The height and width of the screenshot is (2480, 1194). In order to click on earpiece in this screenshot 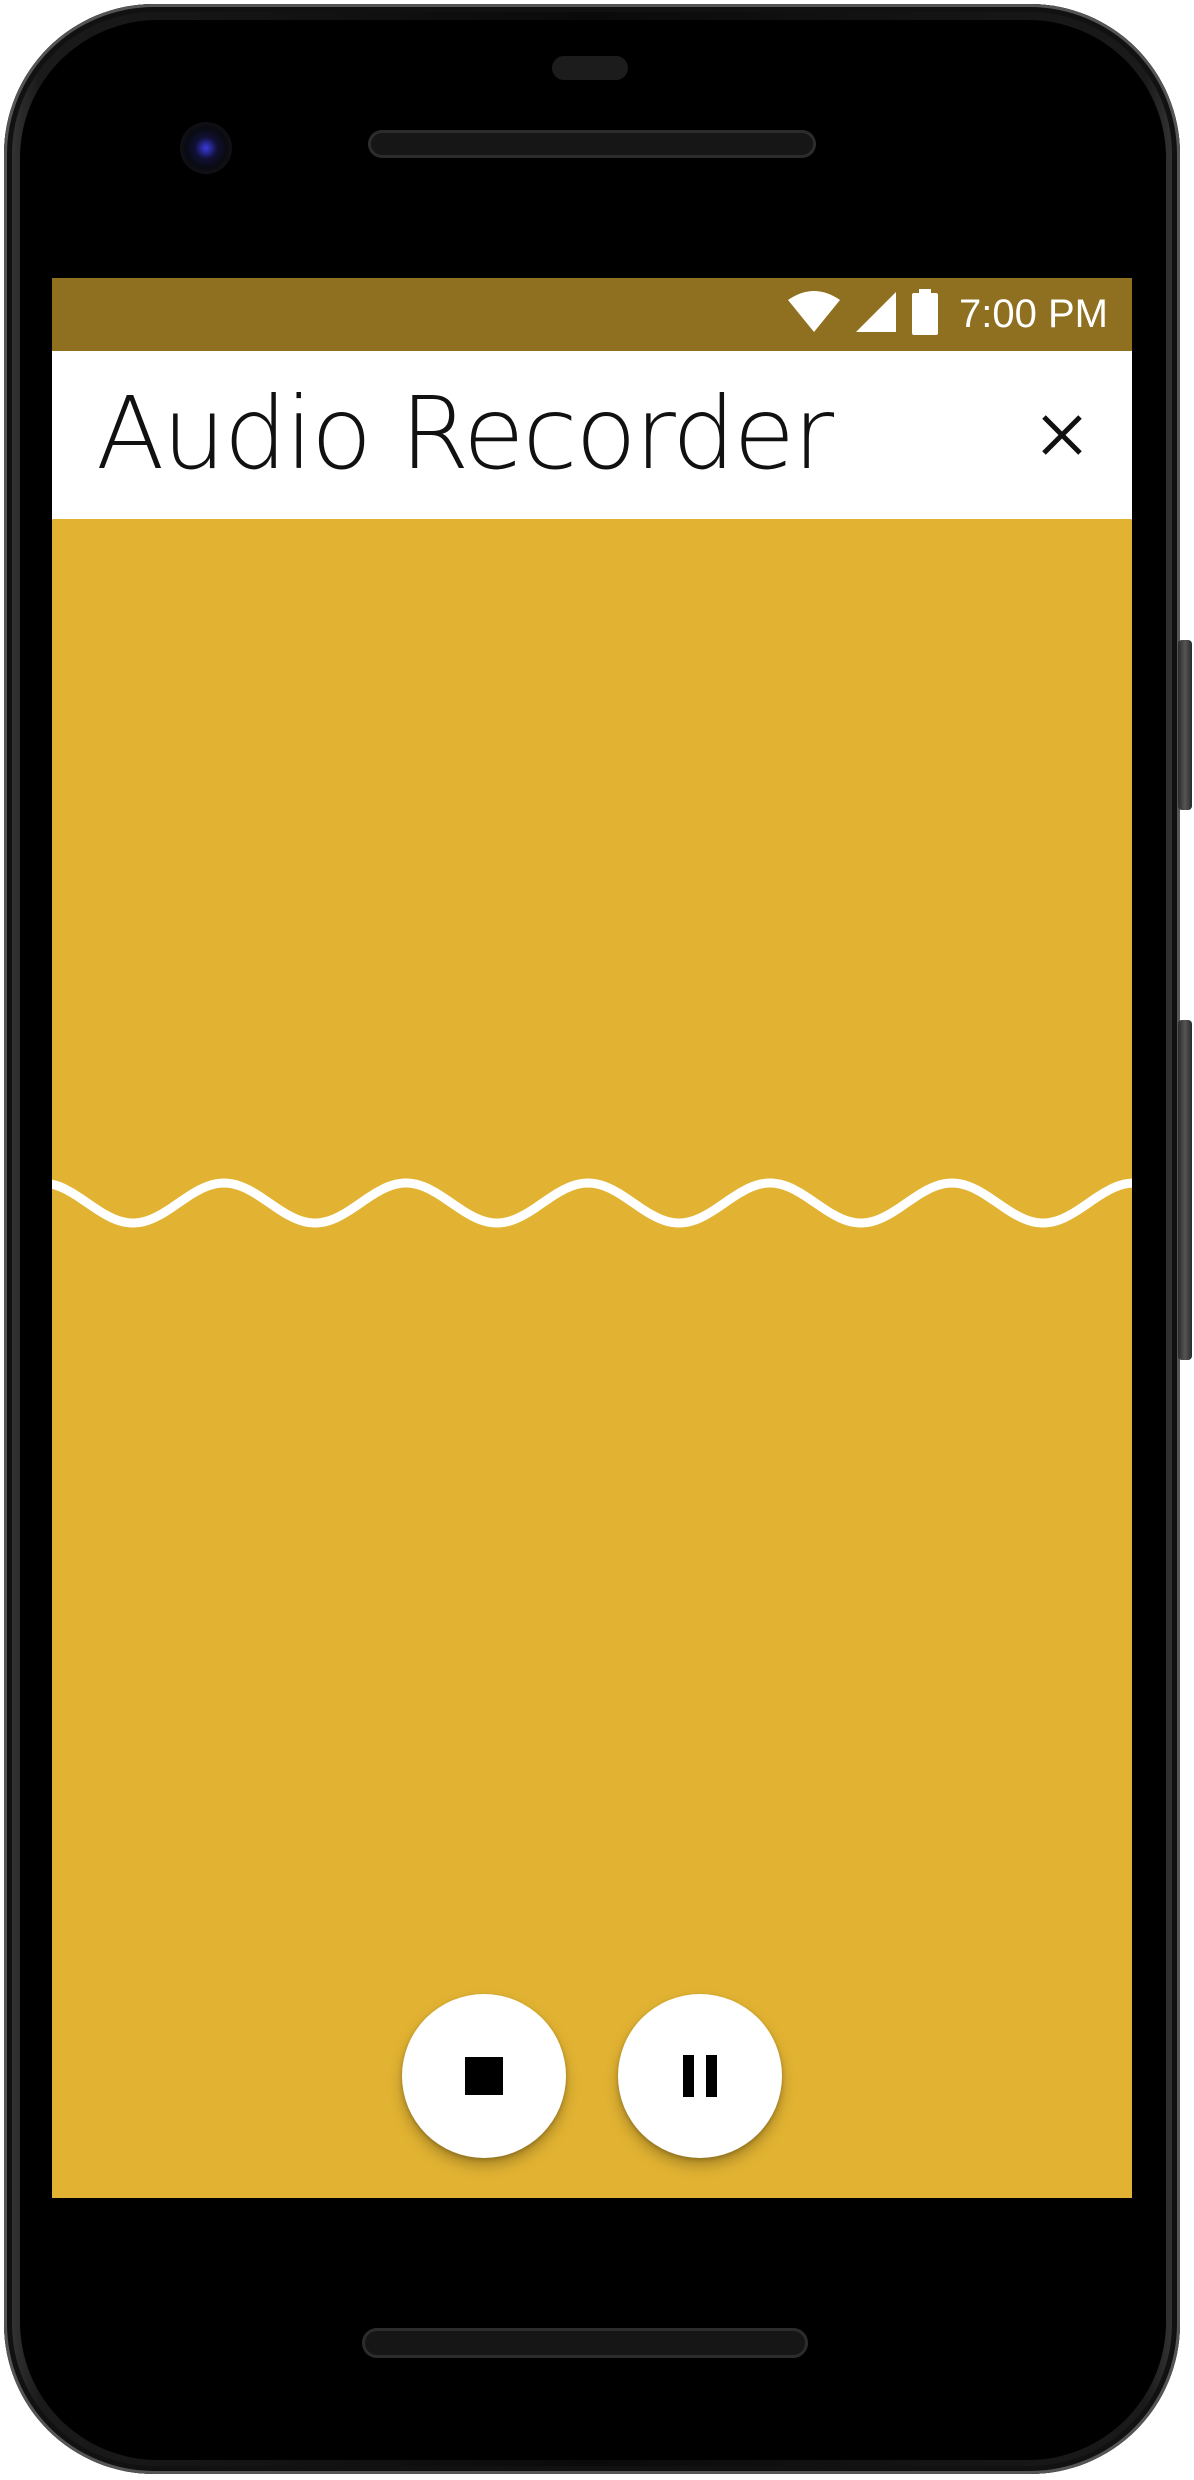, I will do `click(590, 68)`.